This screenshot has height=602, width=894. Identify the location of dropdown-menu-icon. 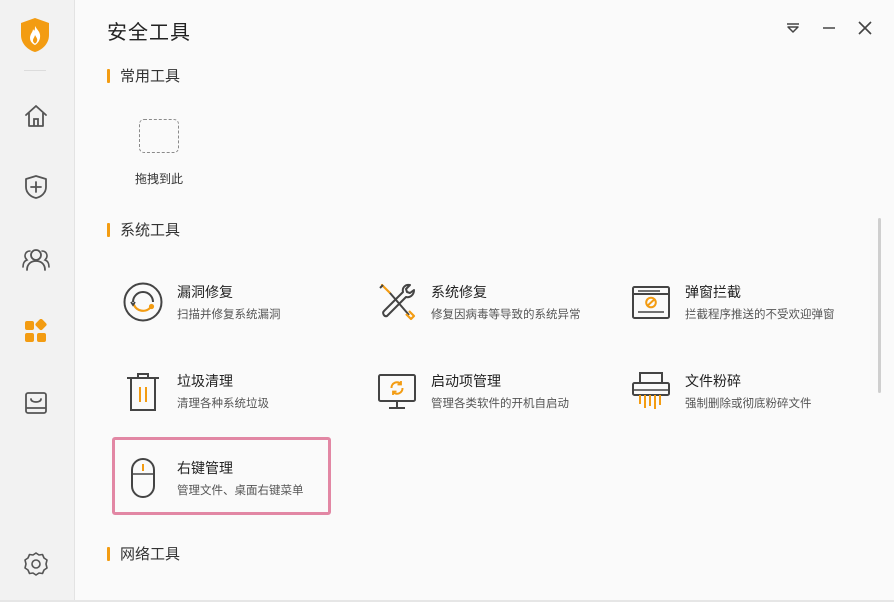
(793, 28).